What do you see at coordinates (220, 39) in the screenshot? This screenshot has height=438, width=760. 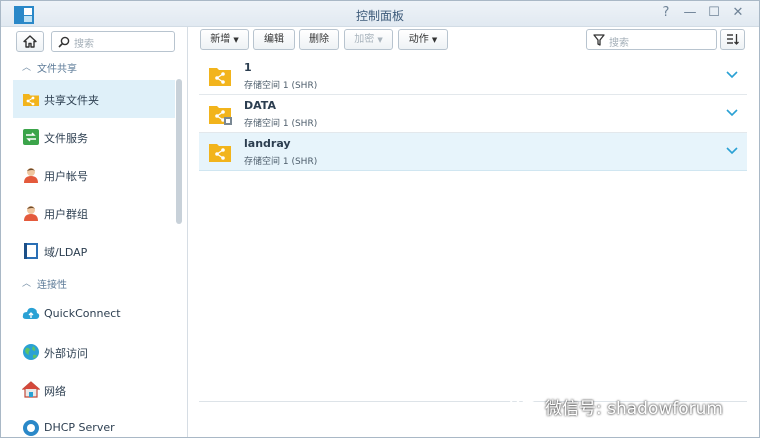 I see `create-button-label: 新增` at bounding box center [220, 39].